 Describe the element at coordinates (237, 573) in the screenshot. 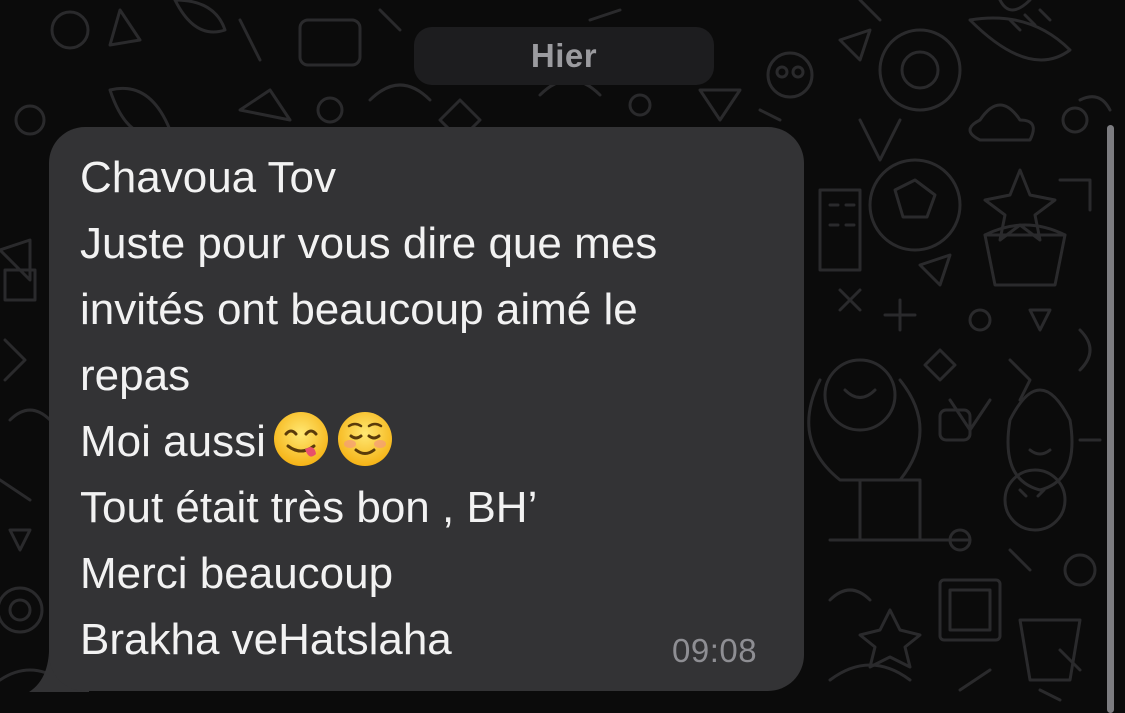

I see `message-line: Merci beaucoup` at that location.